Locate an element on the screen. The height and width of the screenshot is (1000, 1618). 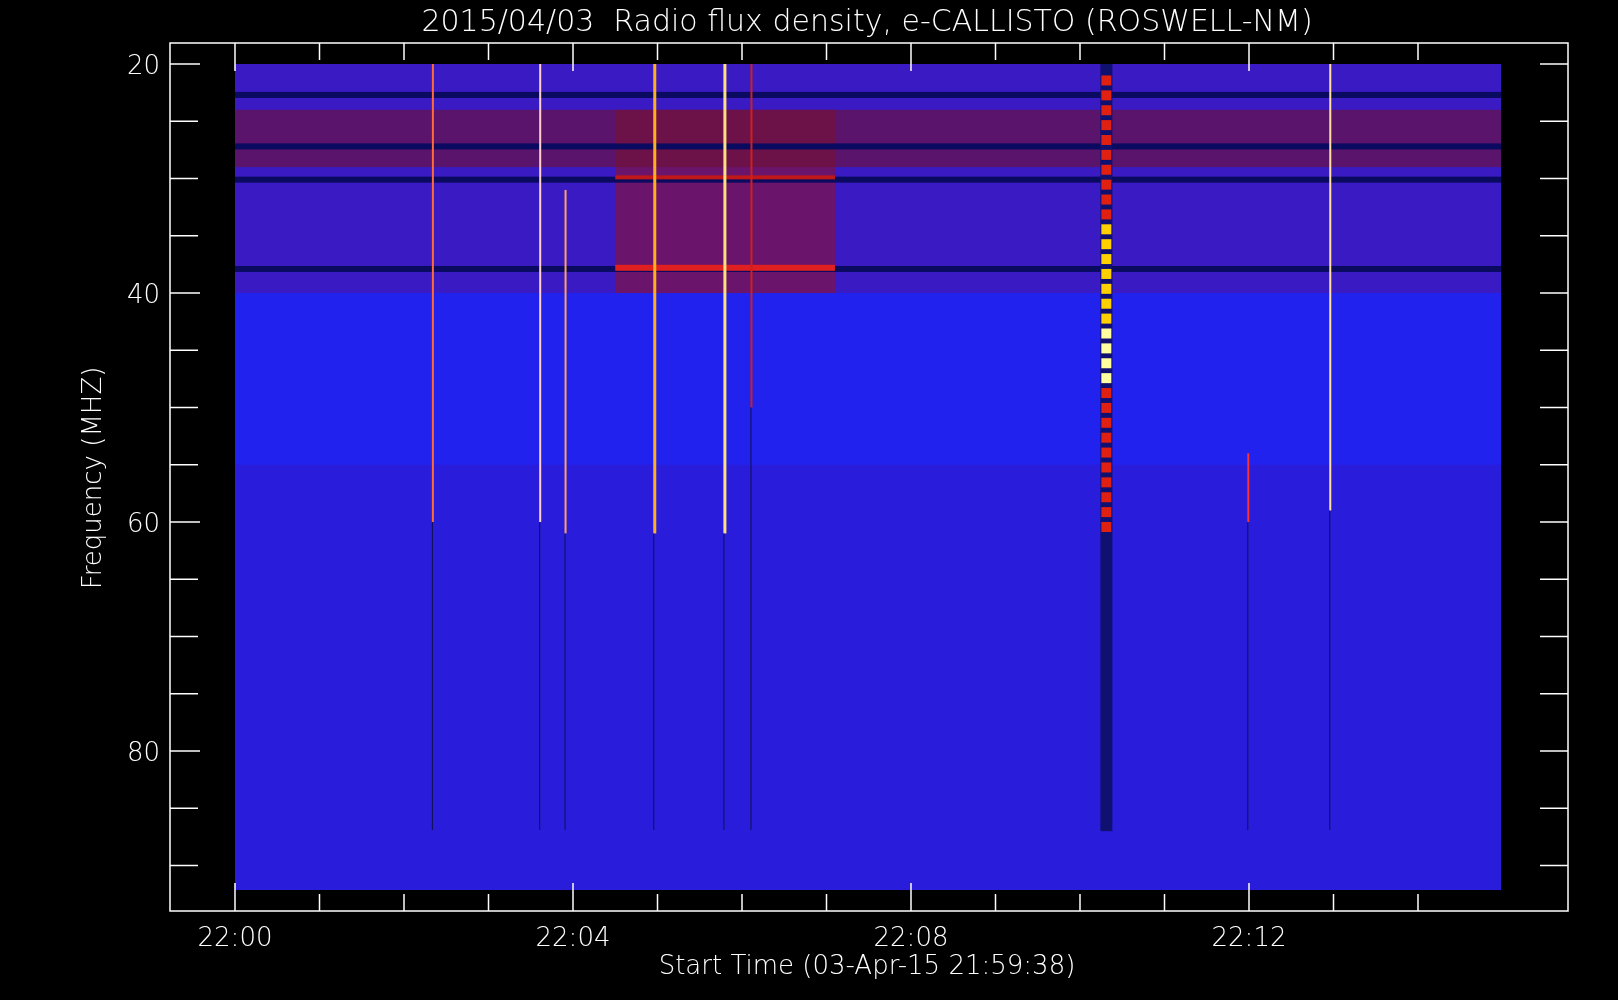
y-tick-label: 60 is located at coordinates (143, 523).